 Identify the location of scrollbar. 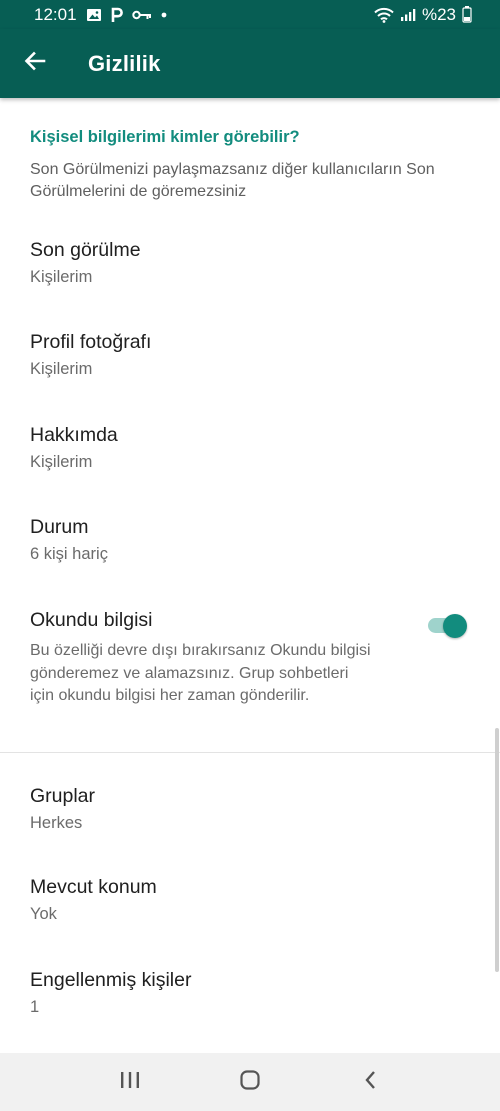
(497, 850).